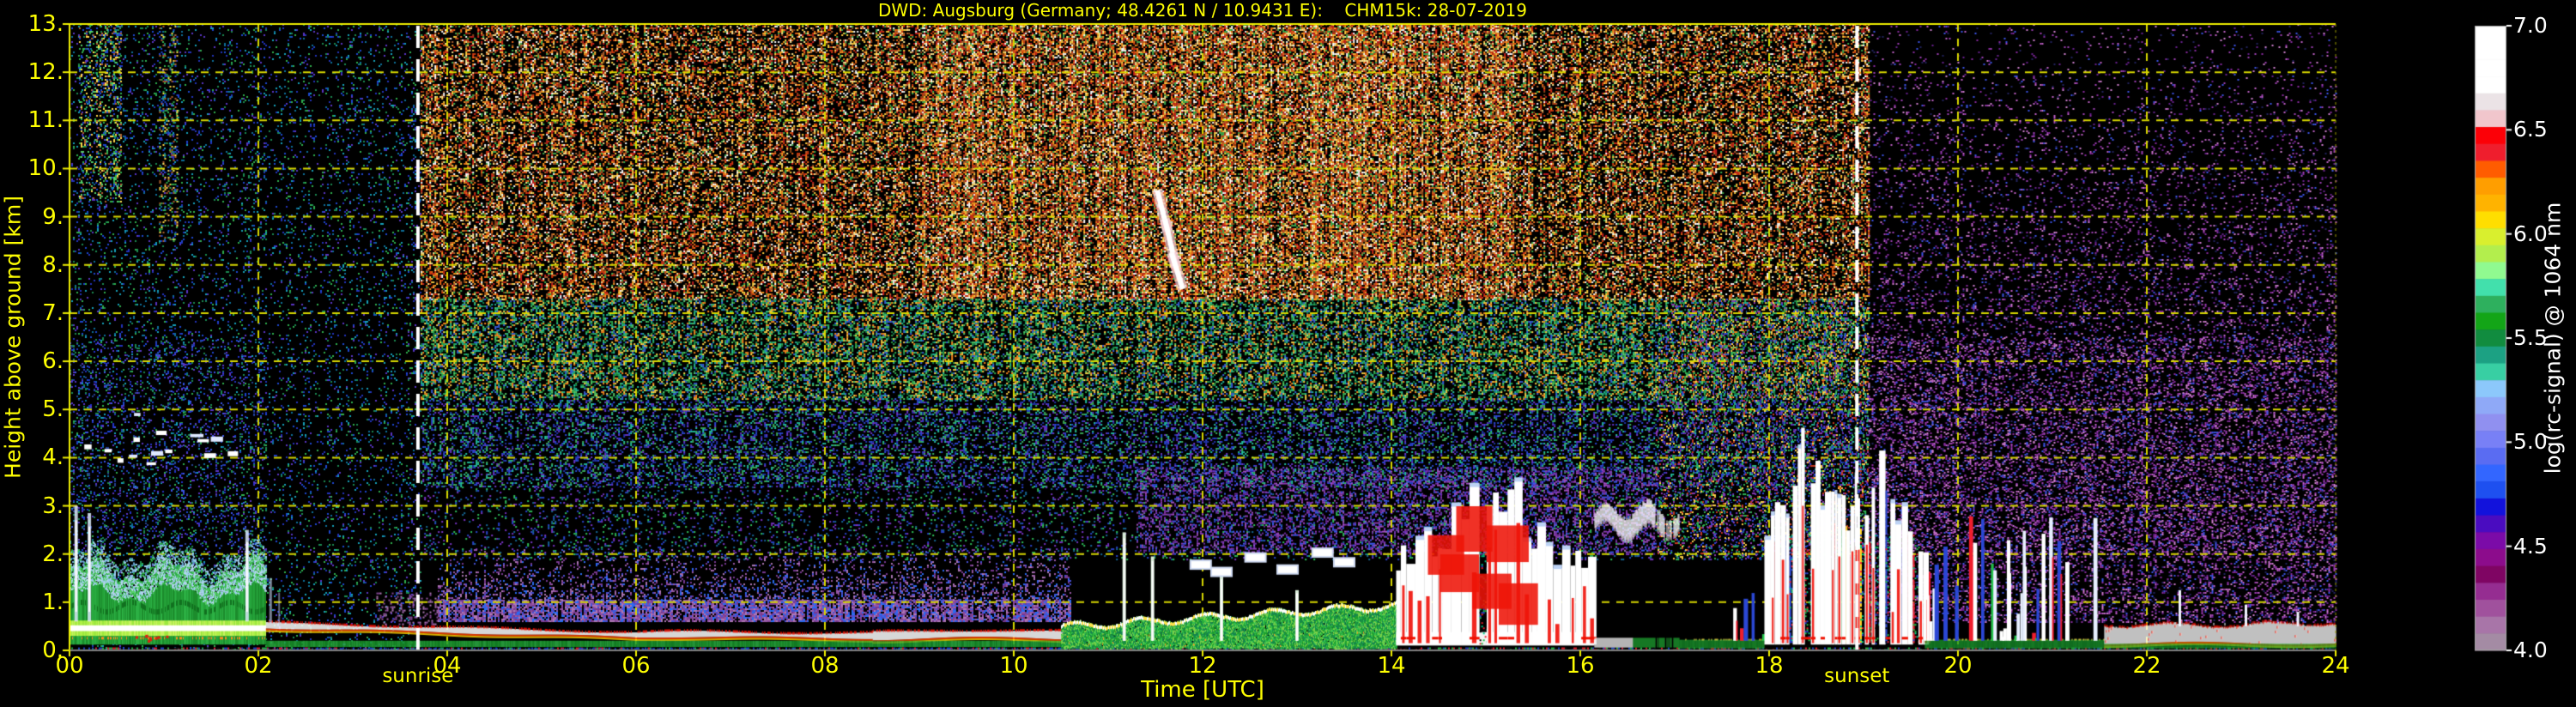 The width and height of the screenshot is (2576, 707). Describe the element at coordinates (258, 666) in the screenshot. I see `x-tick-label: 02` at that location.